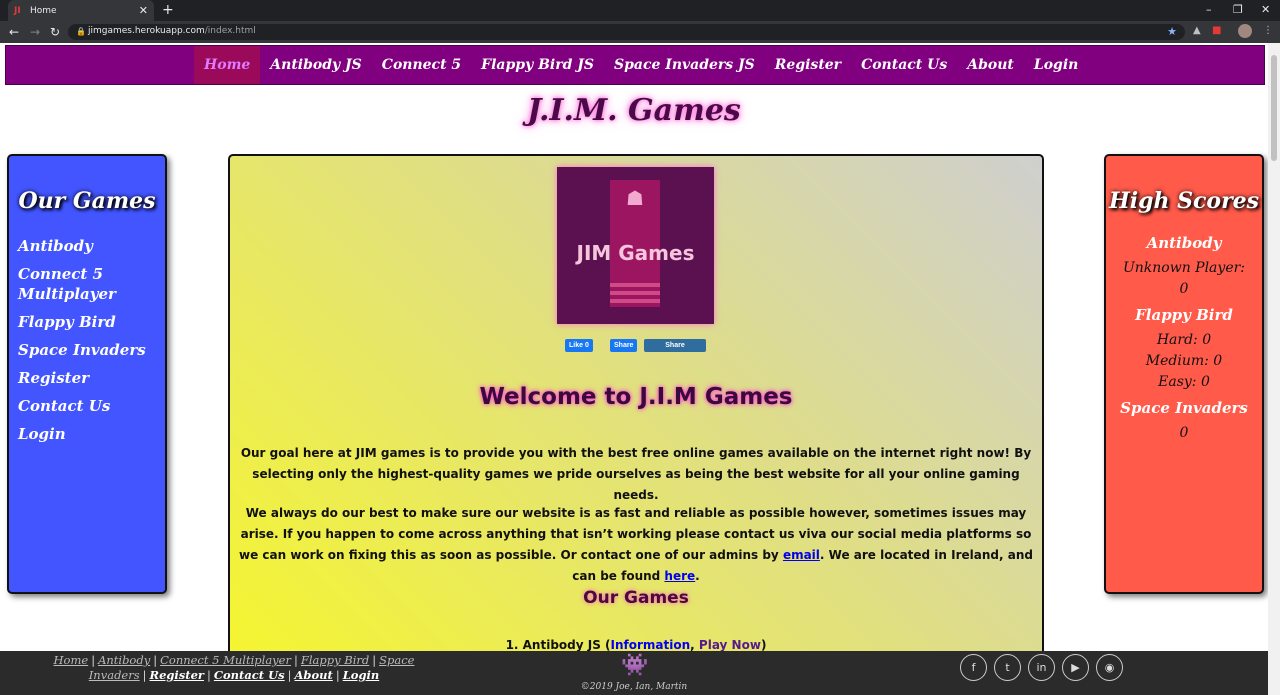 The width and height of the screenshot is (1280, 695). I want to click on footer-link-antibody: Antibody, so click(124, 660).